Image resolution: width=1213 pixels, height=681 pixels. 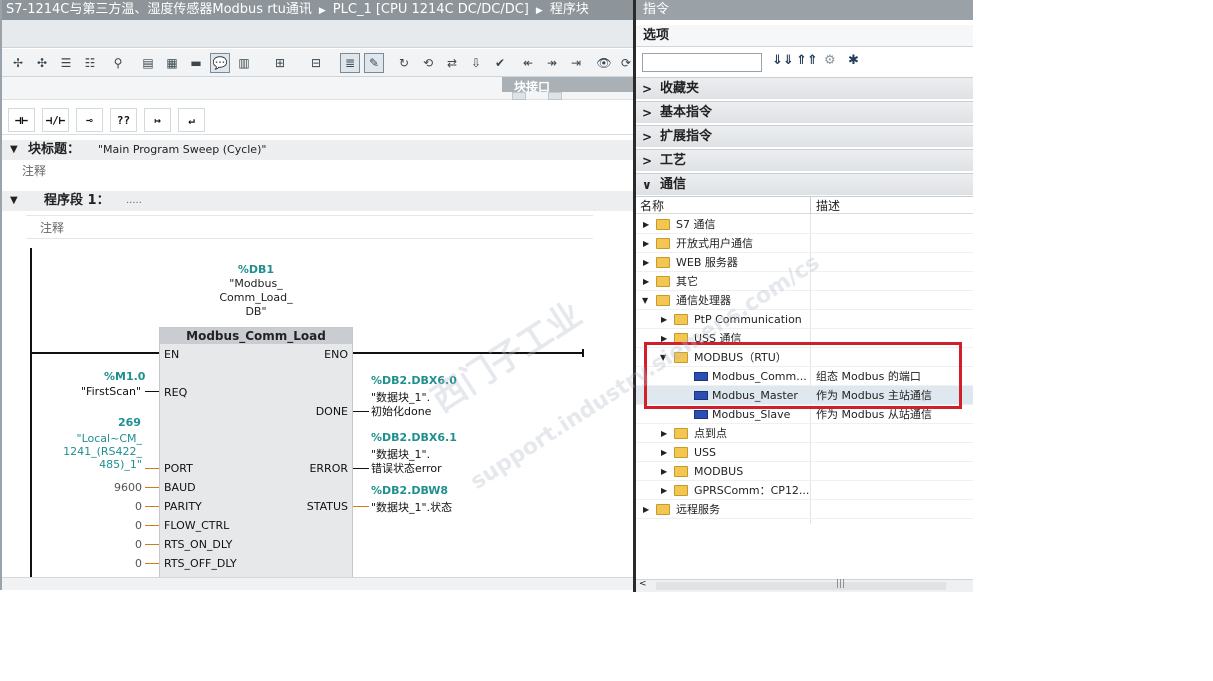 I want to click on toolbar-indent-icon: ⇥, so click(x=576, y=63).